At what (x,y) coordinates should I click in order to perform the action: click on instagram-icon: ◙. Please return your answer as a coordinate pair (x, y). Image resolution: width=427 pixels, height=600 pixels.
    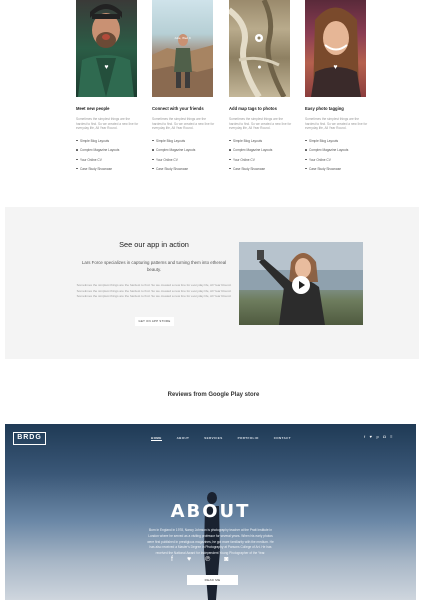
    Looking at the image, I should click on (226, 559).